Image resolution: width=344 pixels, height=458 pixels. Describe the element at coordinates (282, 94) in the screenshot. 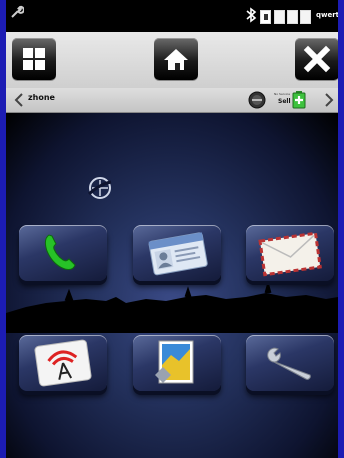

I see `network-sublabel: No Service` at that location.